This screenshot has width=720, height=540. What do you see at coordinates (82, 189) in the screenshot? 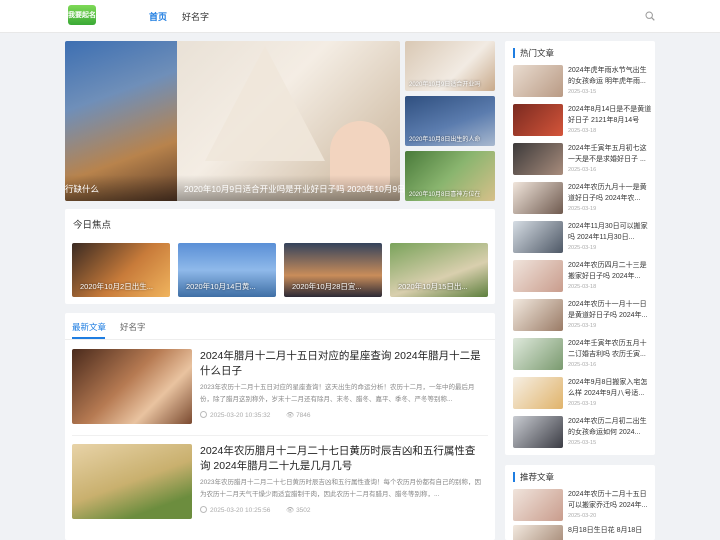
I see `hero-caption-left: 行缺什么` at bounding box center [82, 189].